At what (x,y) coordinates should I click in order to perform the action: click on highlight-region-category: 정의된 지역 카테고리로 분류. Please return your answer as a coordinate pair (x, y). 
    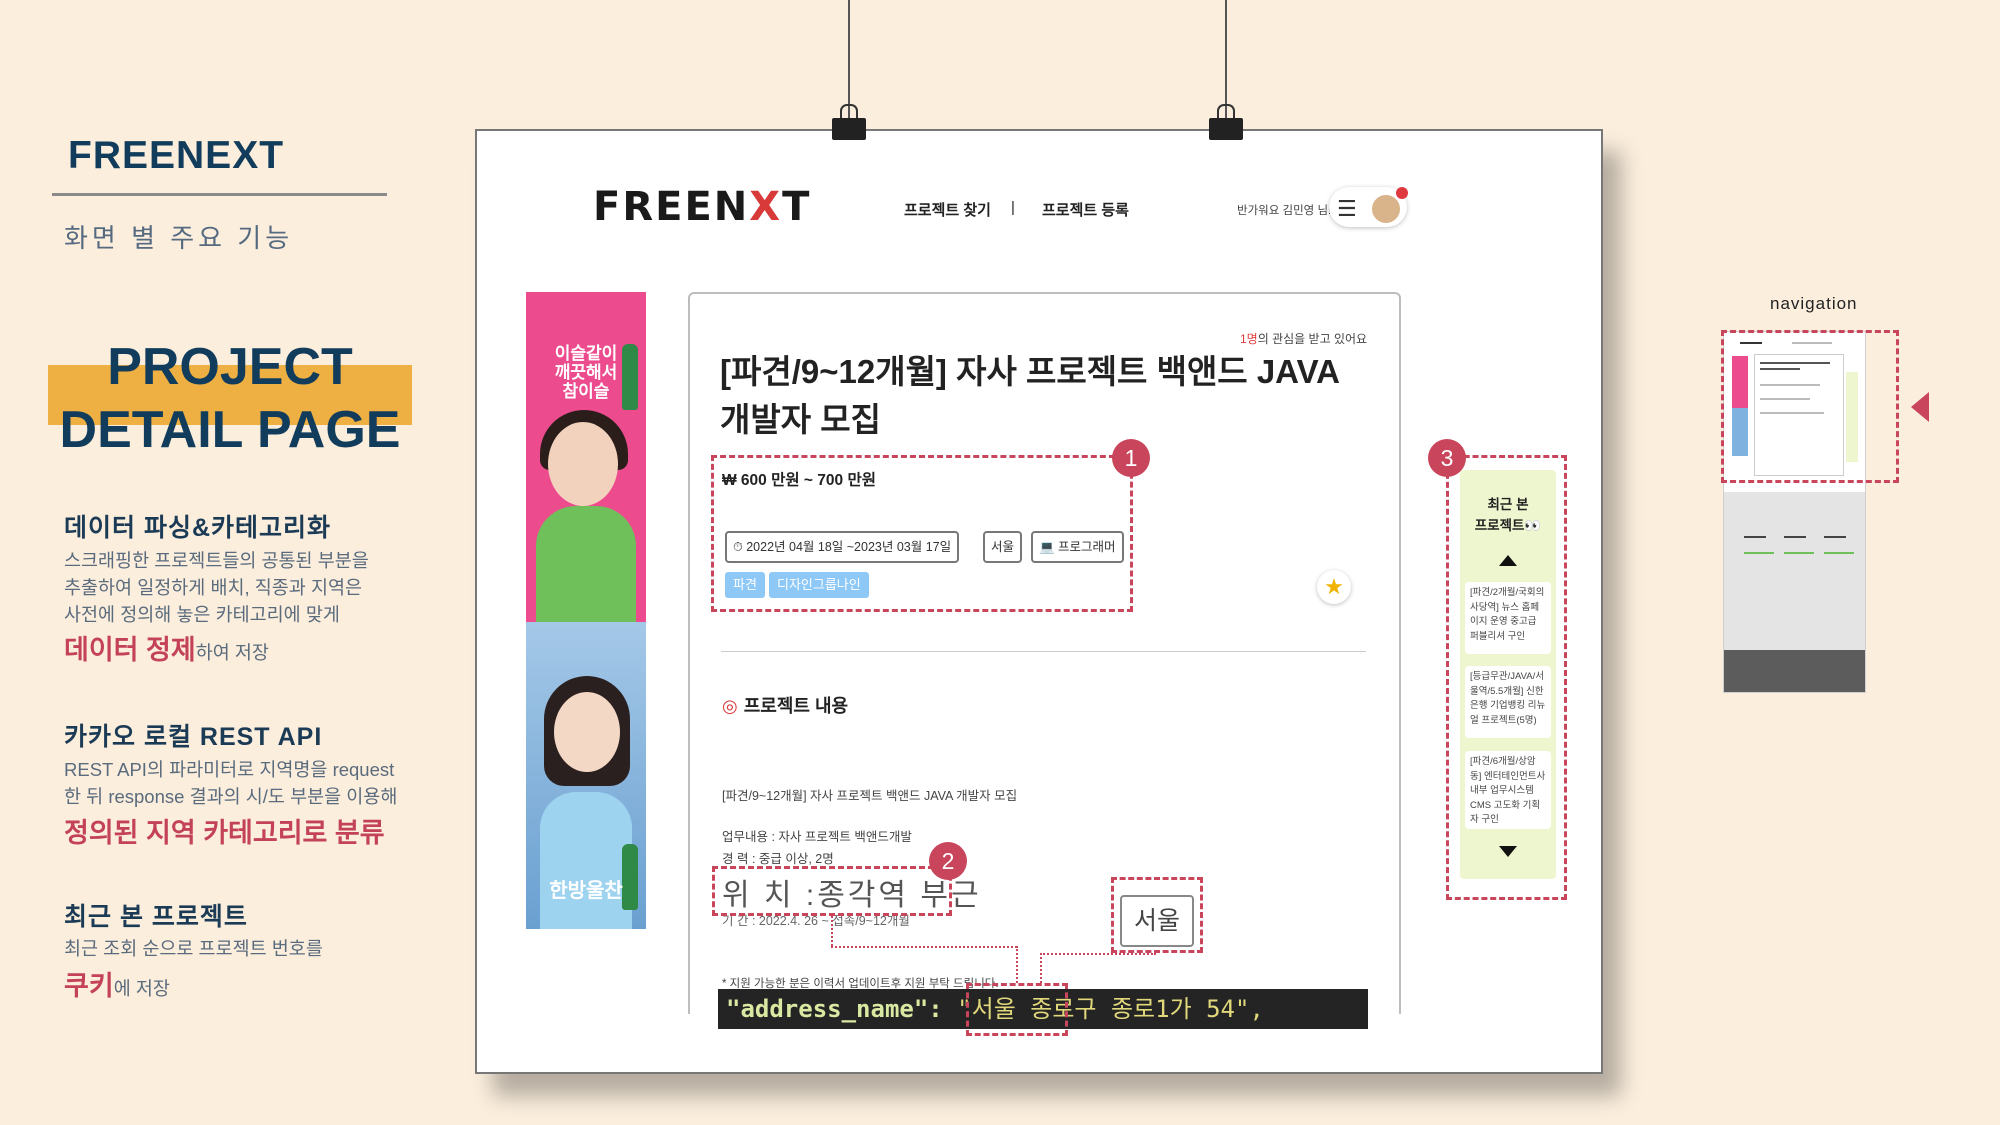
    Looking at the image, I should click on (224, 833).